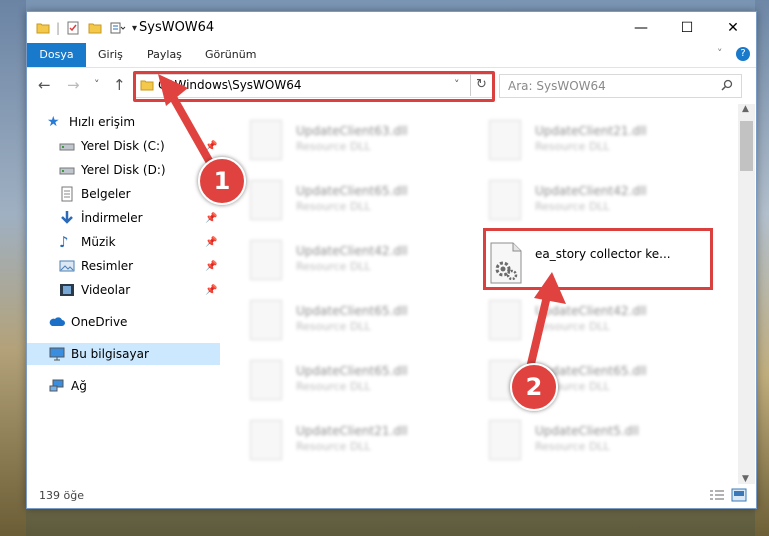 The height and width of the screenshot is (536, 769). Describe the element at coordinates (97, 84) in the screenshot. I see `recent-locations-button: ˅` at that location.